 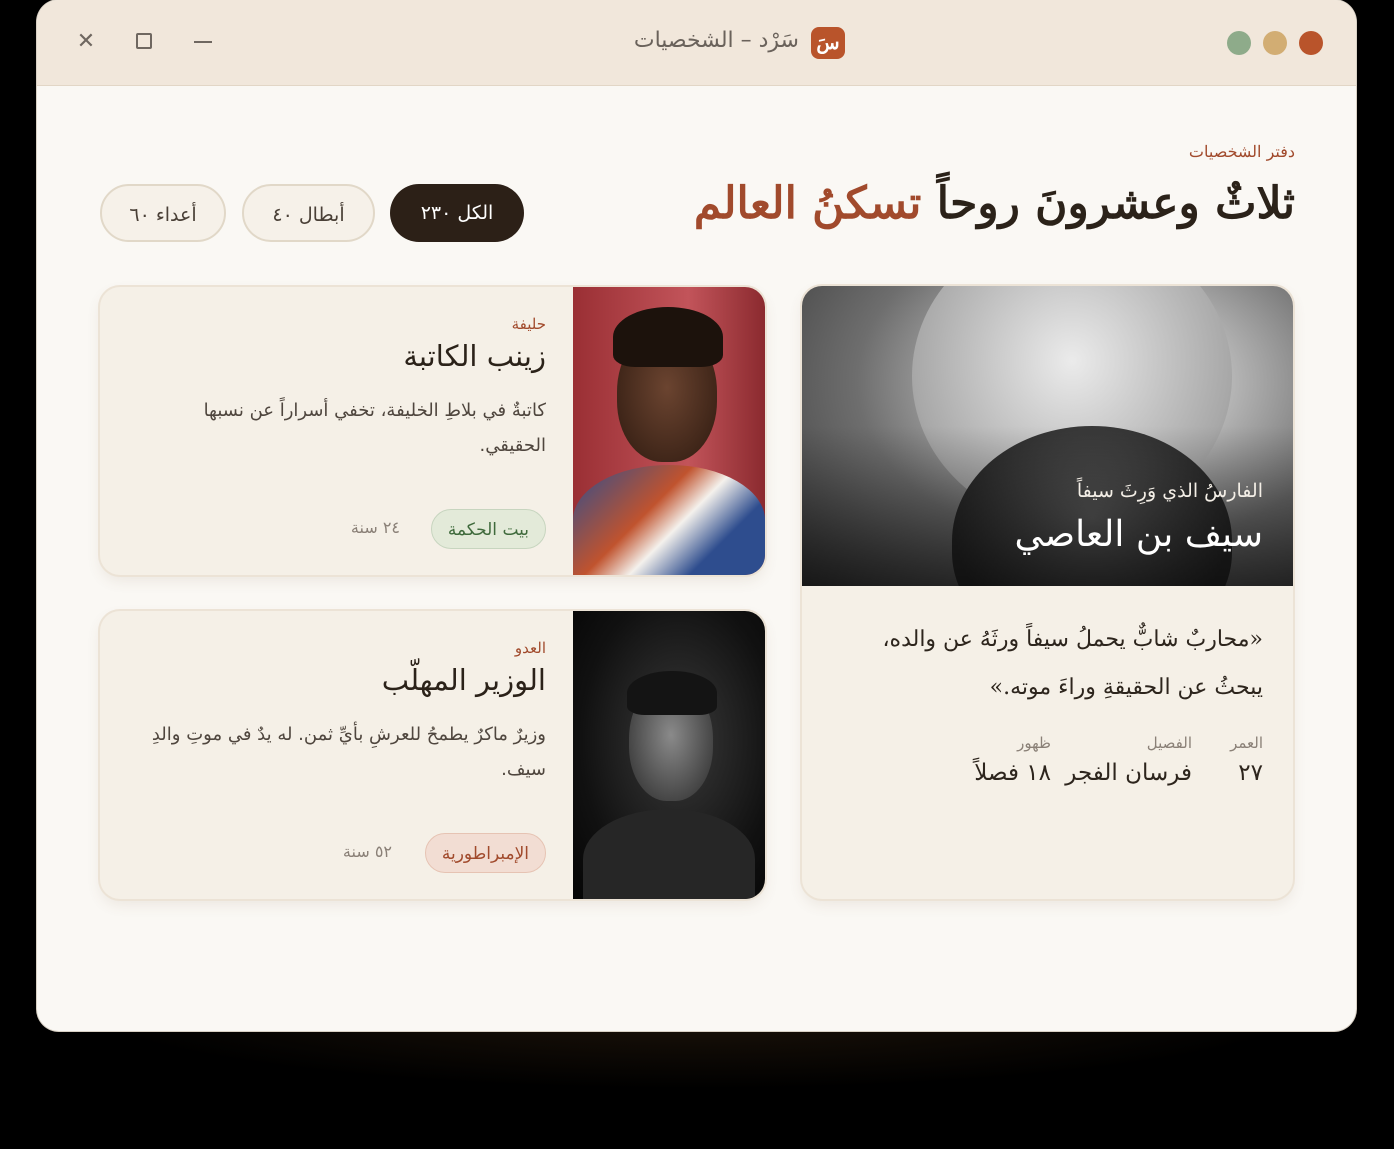 What do you see at coordinates (86, 42) in the screenshot?
I see `close-icon: ✕` at bounding box center [86, 42].